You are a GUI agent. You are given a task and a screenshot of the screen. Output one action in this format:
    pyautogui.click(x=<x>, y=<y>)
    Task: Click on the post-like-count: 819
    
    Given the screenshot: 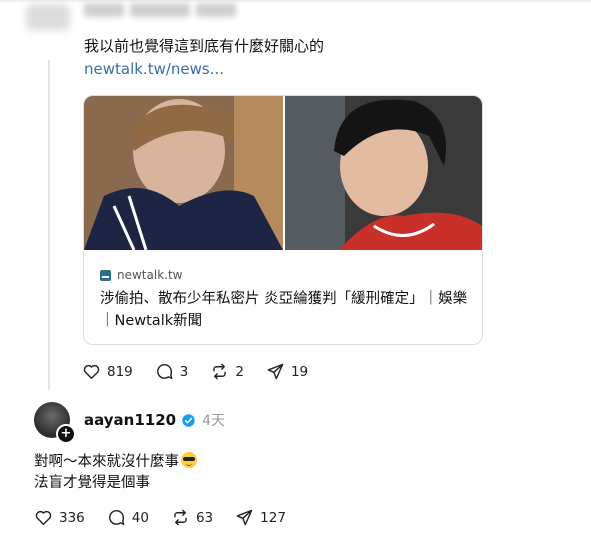 What is the action you would take?
    pyautogui.click(x=120, y=371)
    